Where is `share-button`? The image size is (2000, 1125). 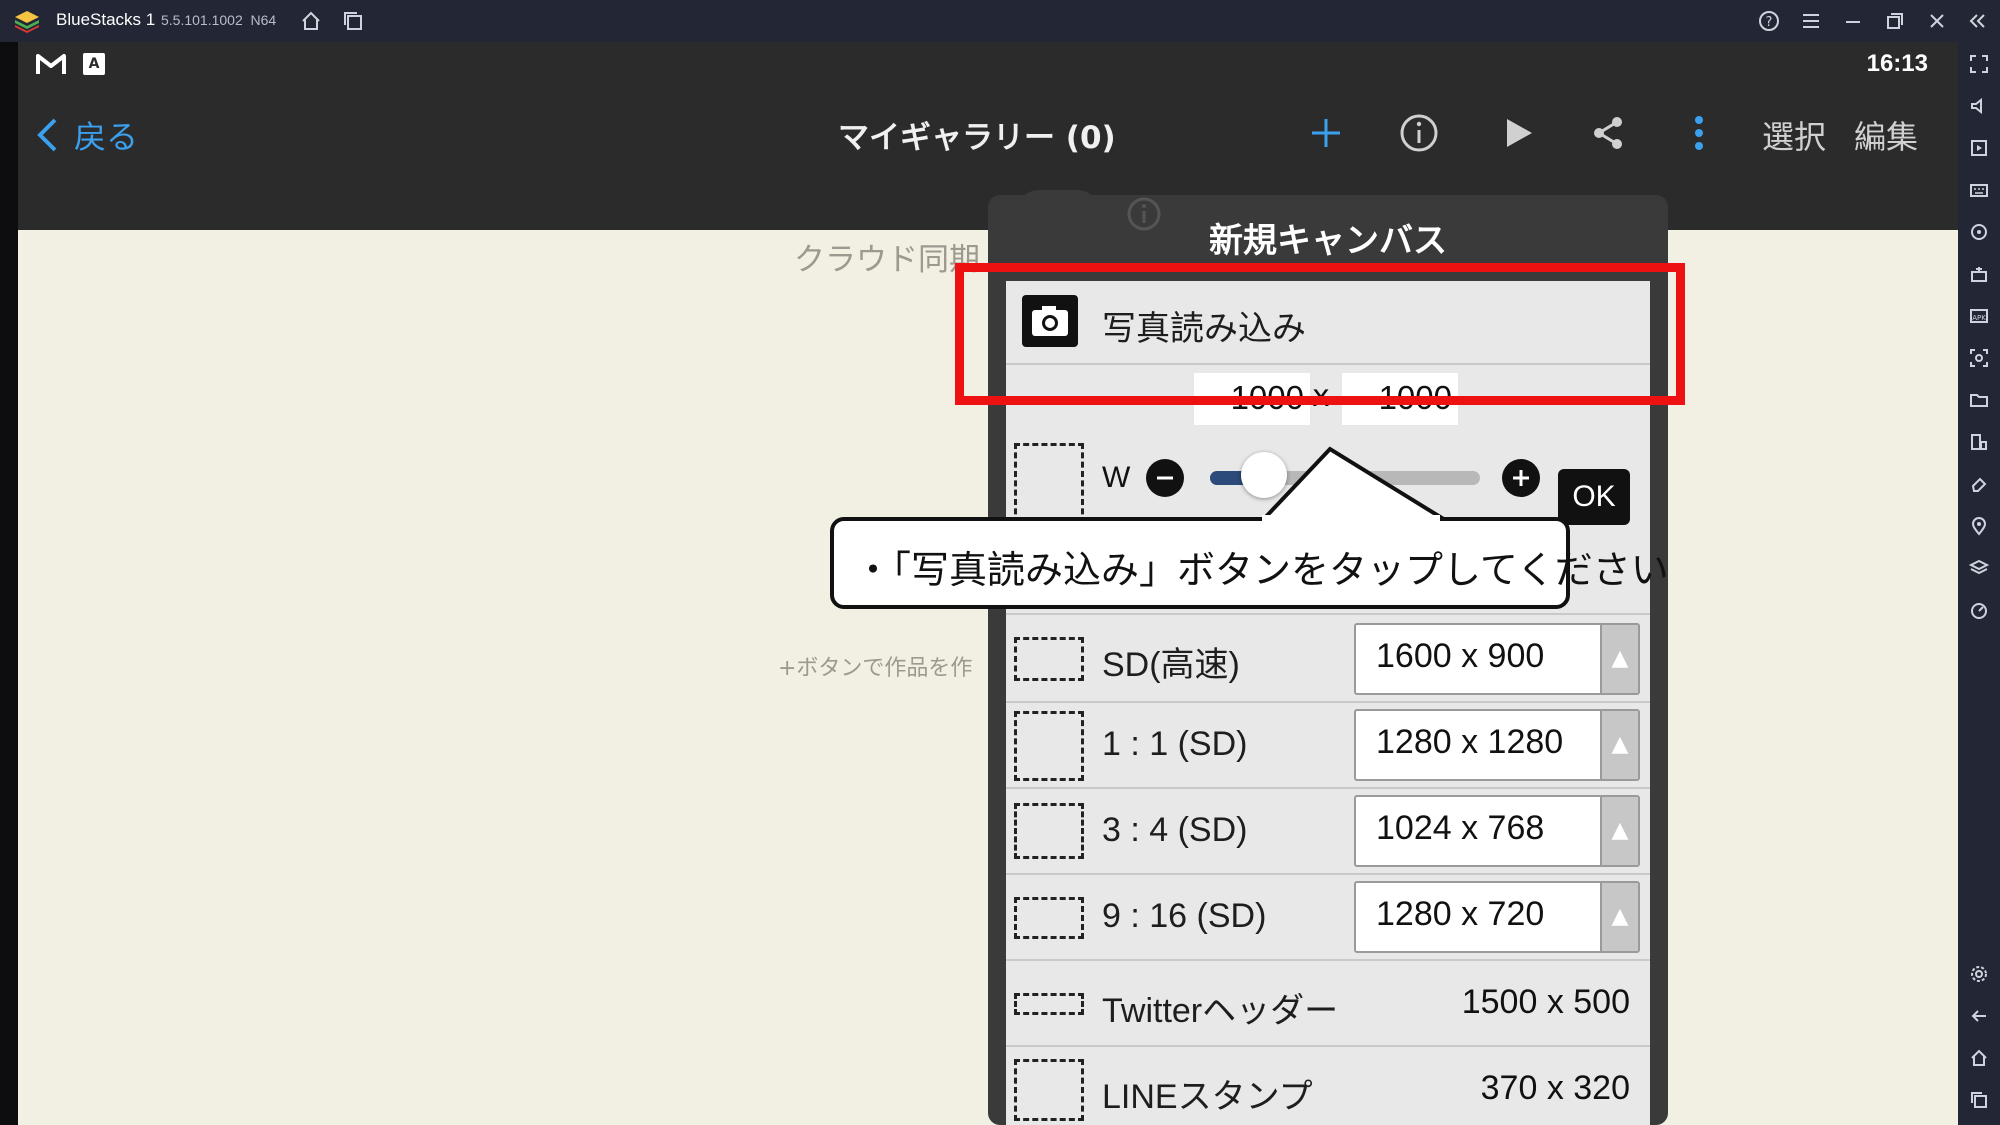 share-button is located at coordinates (1608, 133).